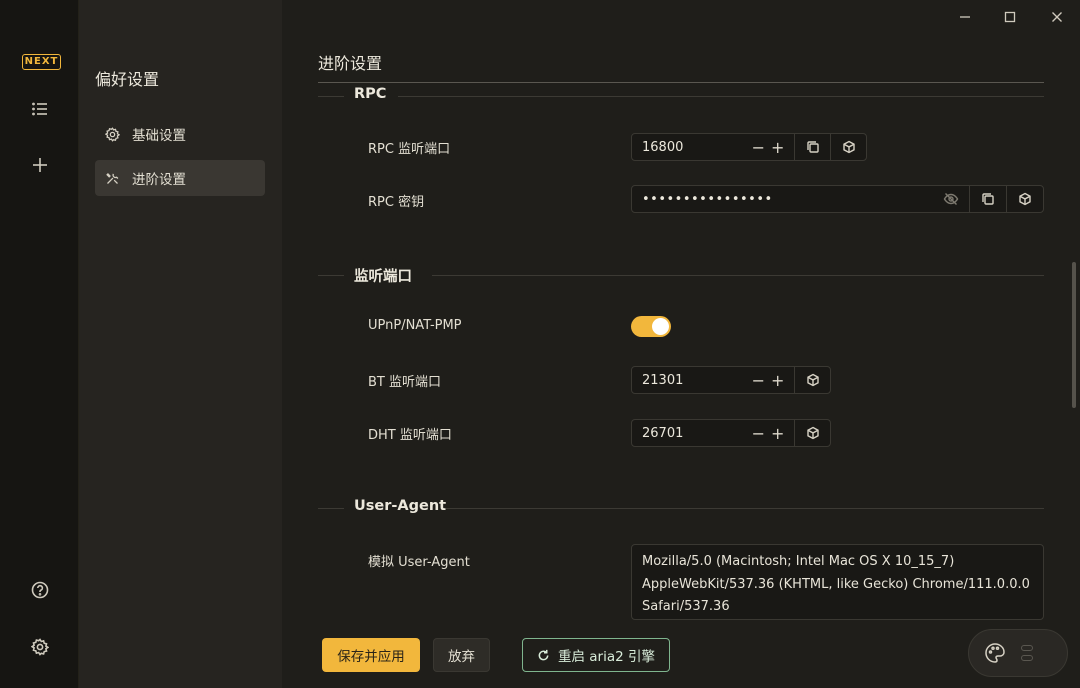 This screenshot has height=688, width=1080. I want to click on page-title: 进阶设置, so click(350, 63).